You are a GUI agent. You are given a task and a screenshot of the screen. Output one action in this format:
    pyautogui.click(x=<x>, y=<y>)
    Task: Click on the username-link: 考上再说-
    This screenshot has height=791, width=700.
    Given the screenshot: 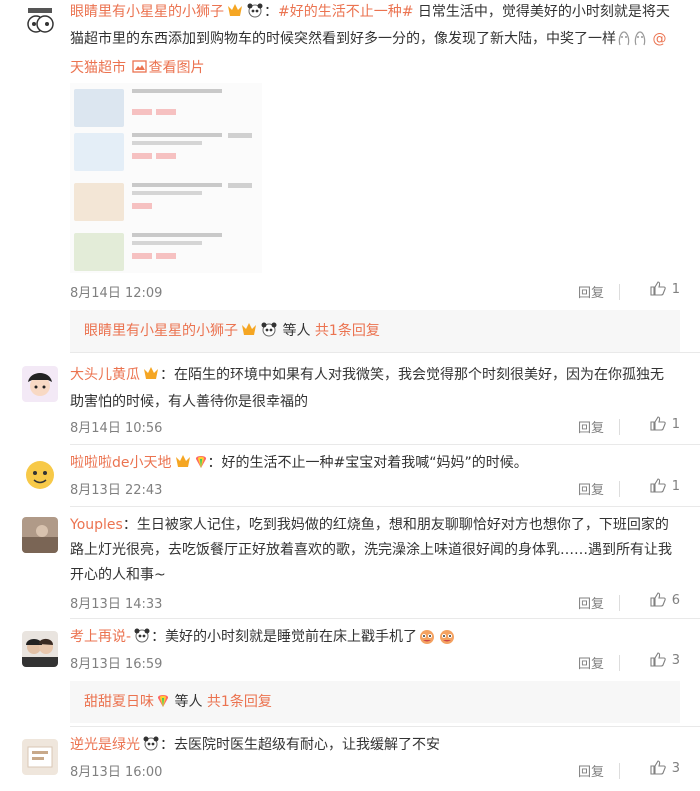 What is the action you would take?
    pyautogui.click(x=100, y=637)
    